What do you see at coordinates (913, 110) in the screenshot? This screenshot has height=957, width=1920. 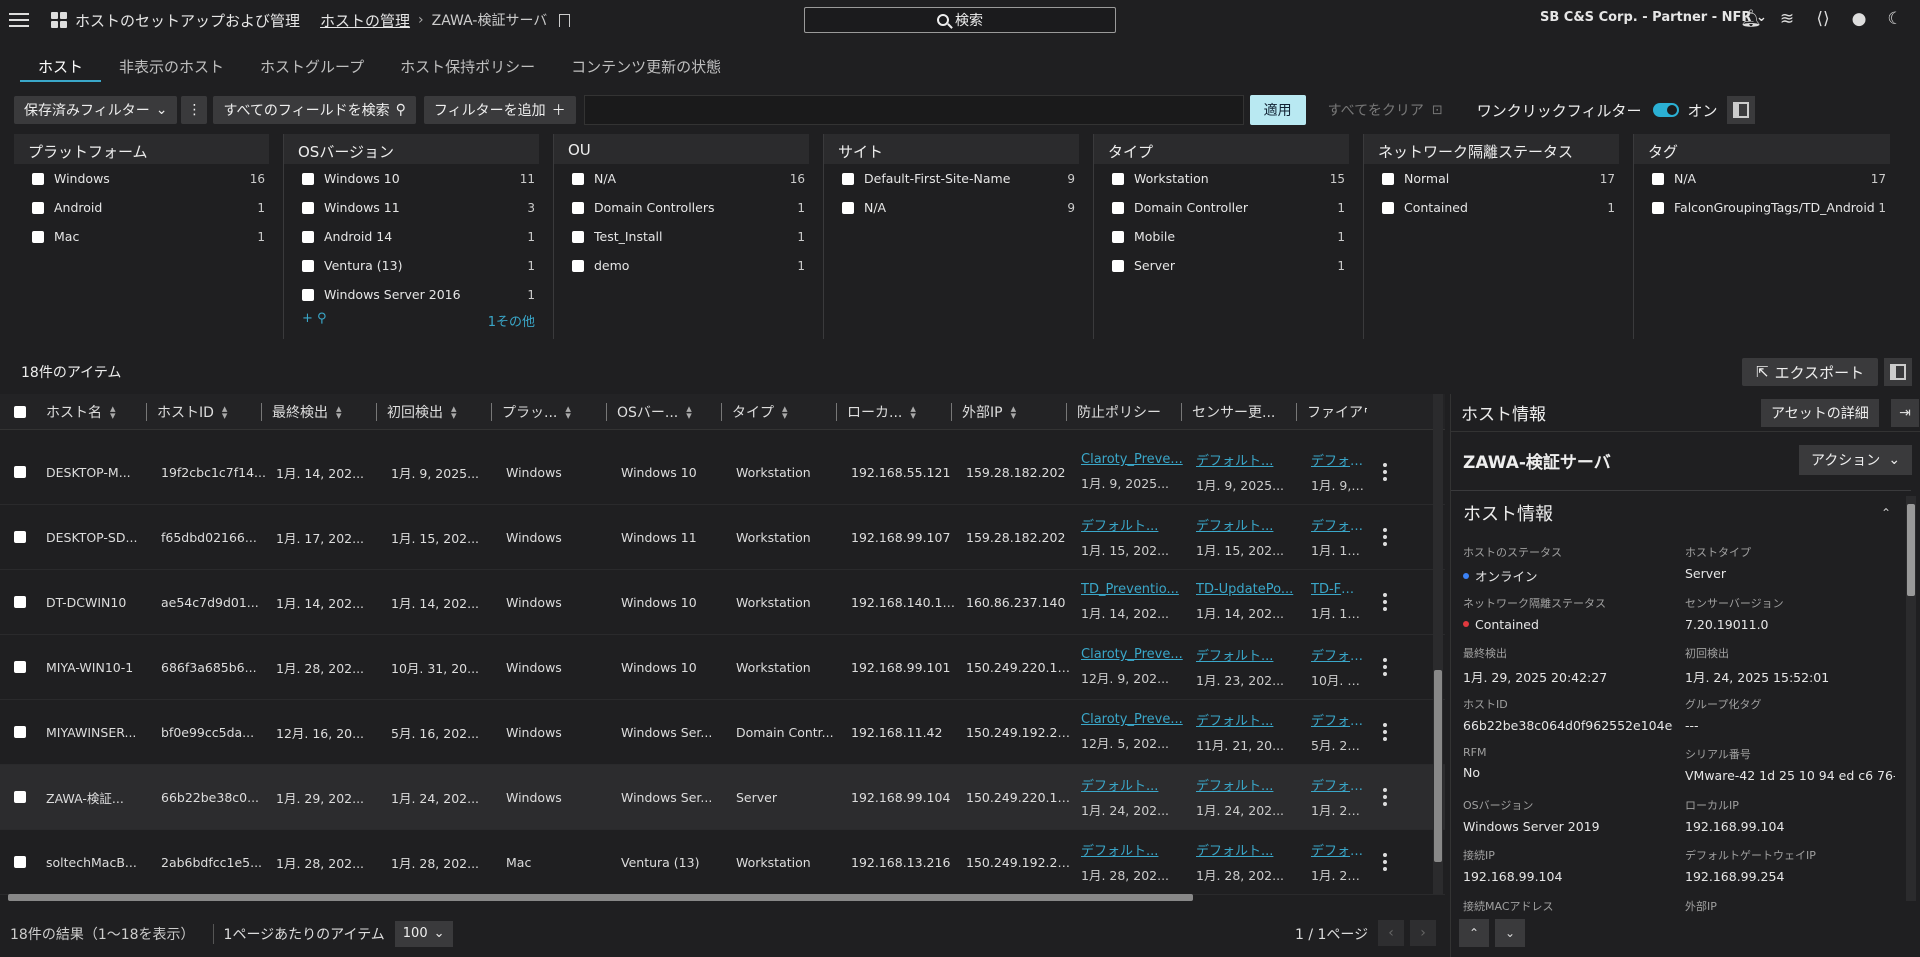 I see `filter-input-area` at bounding box center [913, 110].